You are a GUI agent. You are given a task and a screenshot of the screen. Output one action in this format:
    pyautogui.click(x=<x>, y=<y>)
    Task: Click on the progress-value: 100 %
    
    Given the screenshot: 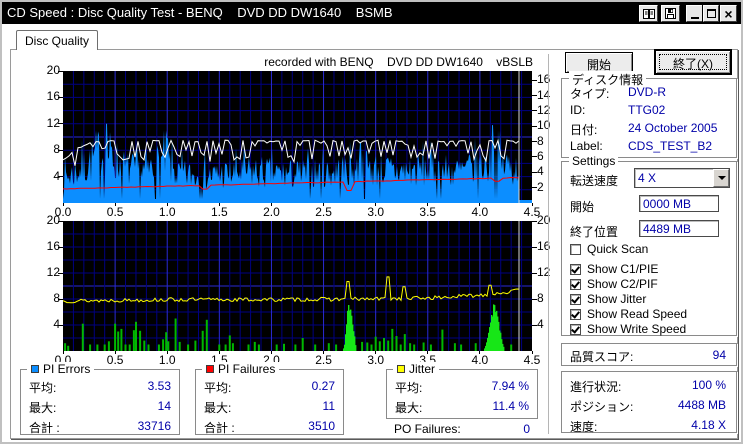 What is the action you would take?
    pyautogui.click(x=708, y=385)
    